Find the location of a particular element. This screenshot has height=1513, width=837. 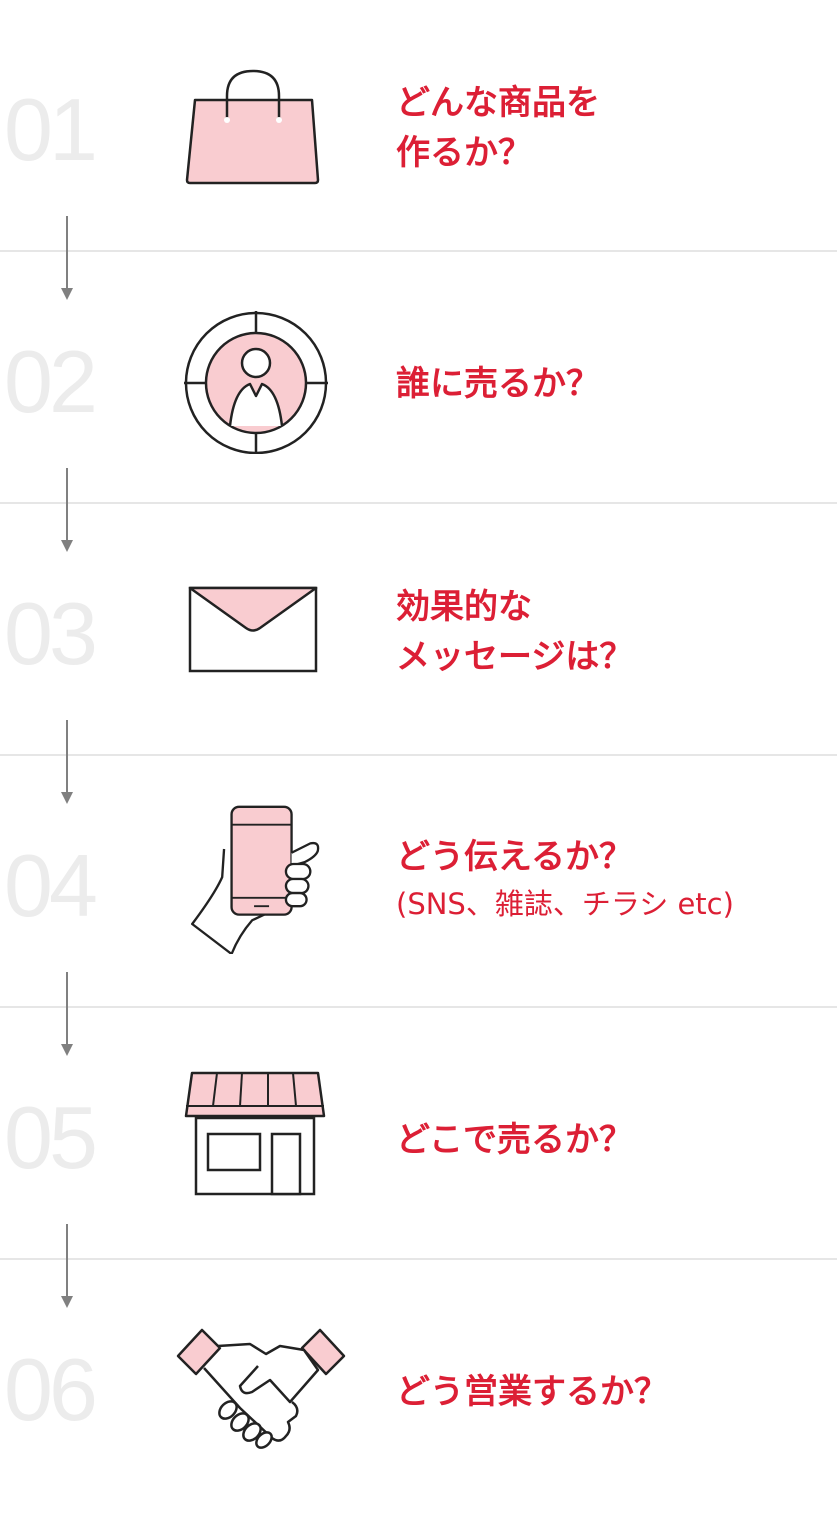

step-title: どんな商品を 作るか？ is located at coordinates (498, 128).